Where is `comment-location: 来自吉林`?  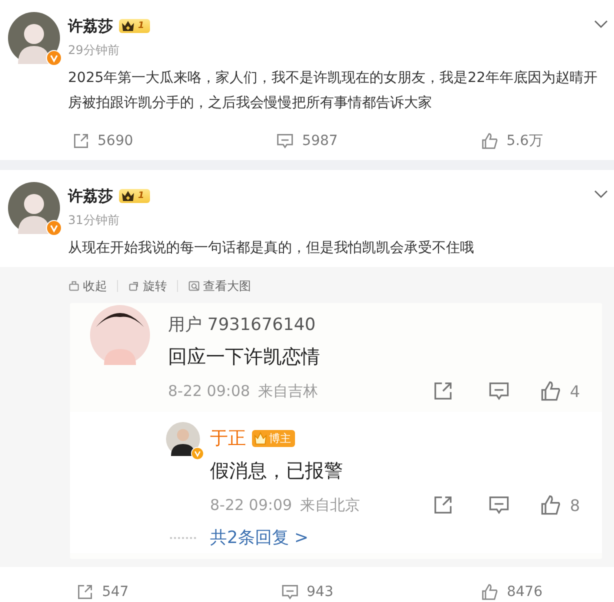 comment-location: 来自吉林 is located at coordinates (288, 391).